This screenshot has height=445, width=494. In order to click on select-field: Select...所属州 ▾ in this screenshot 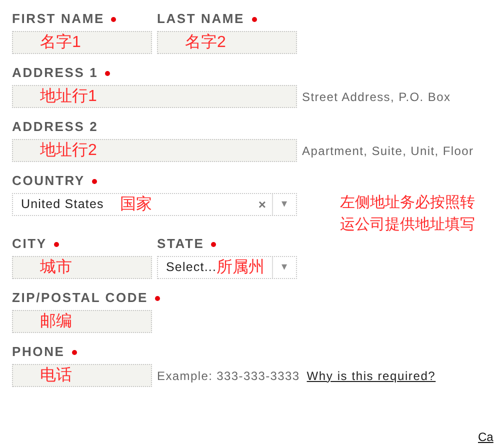, I will do `click(227, 267)`.